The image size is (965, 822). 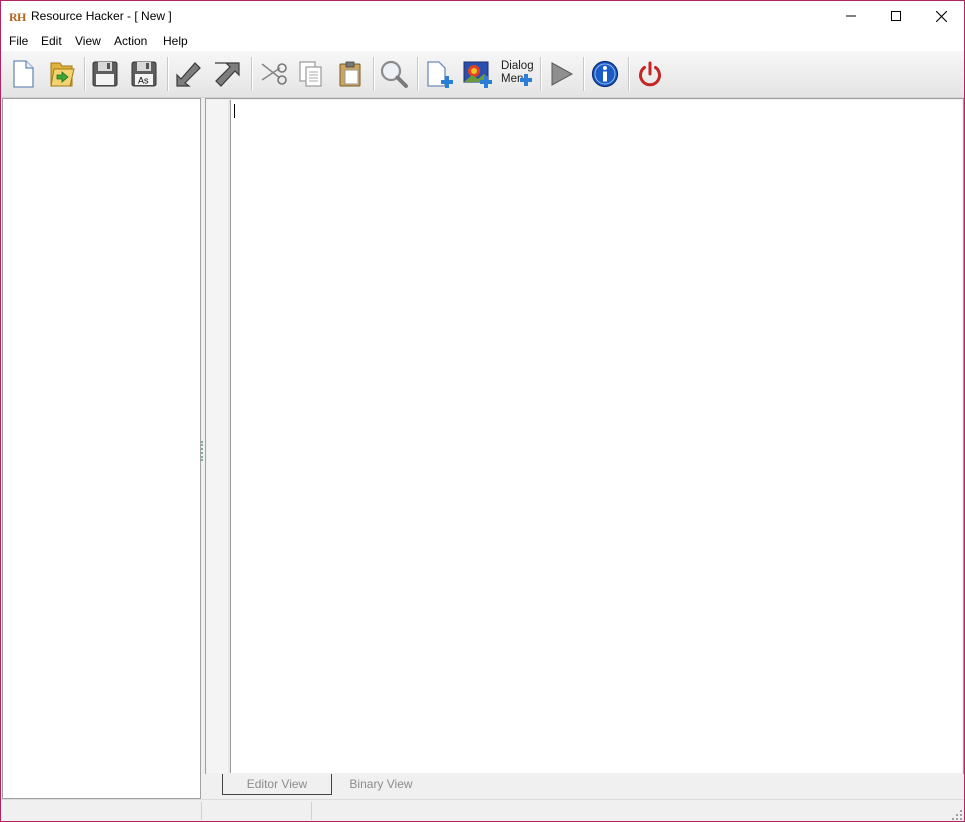 I want to click on add-image-icon, so click(x=477, y=74).